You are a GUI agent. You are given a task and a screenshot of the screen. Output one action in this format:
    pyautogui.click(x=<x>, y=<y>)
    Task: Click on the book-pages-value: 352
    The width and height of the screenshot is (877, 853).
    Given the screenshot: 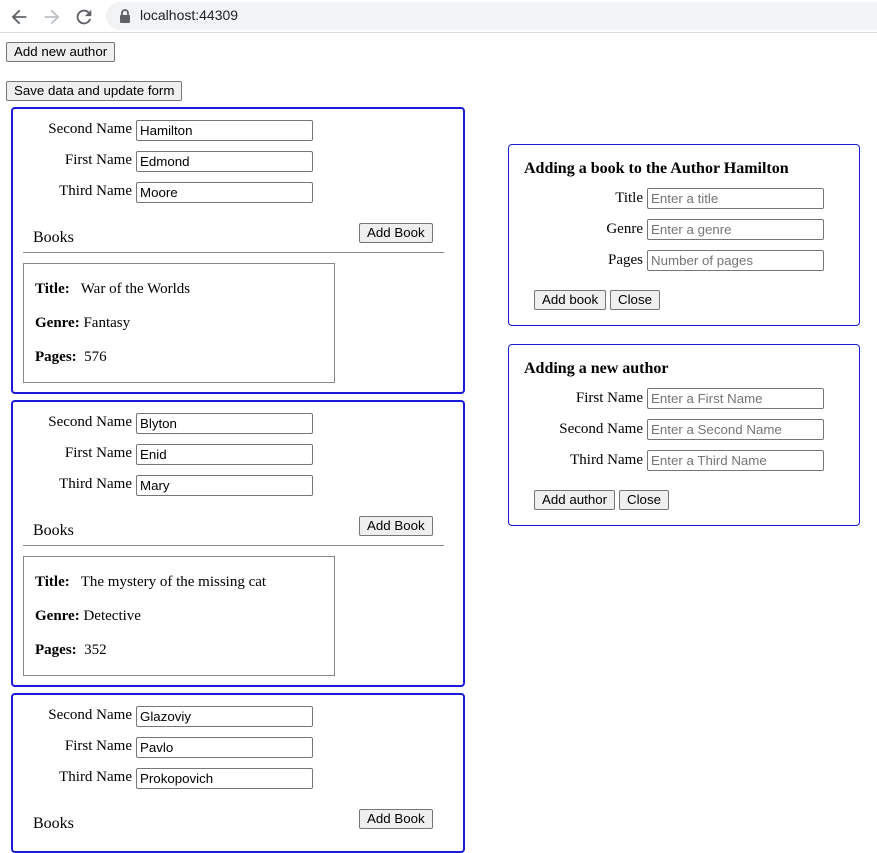 What is the action you would take?
    pyautogui.click(x=95, y=650)
    